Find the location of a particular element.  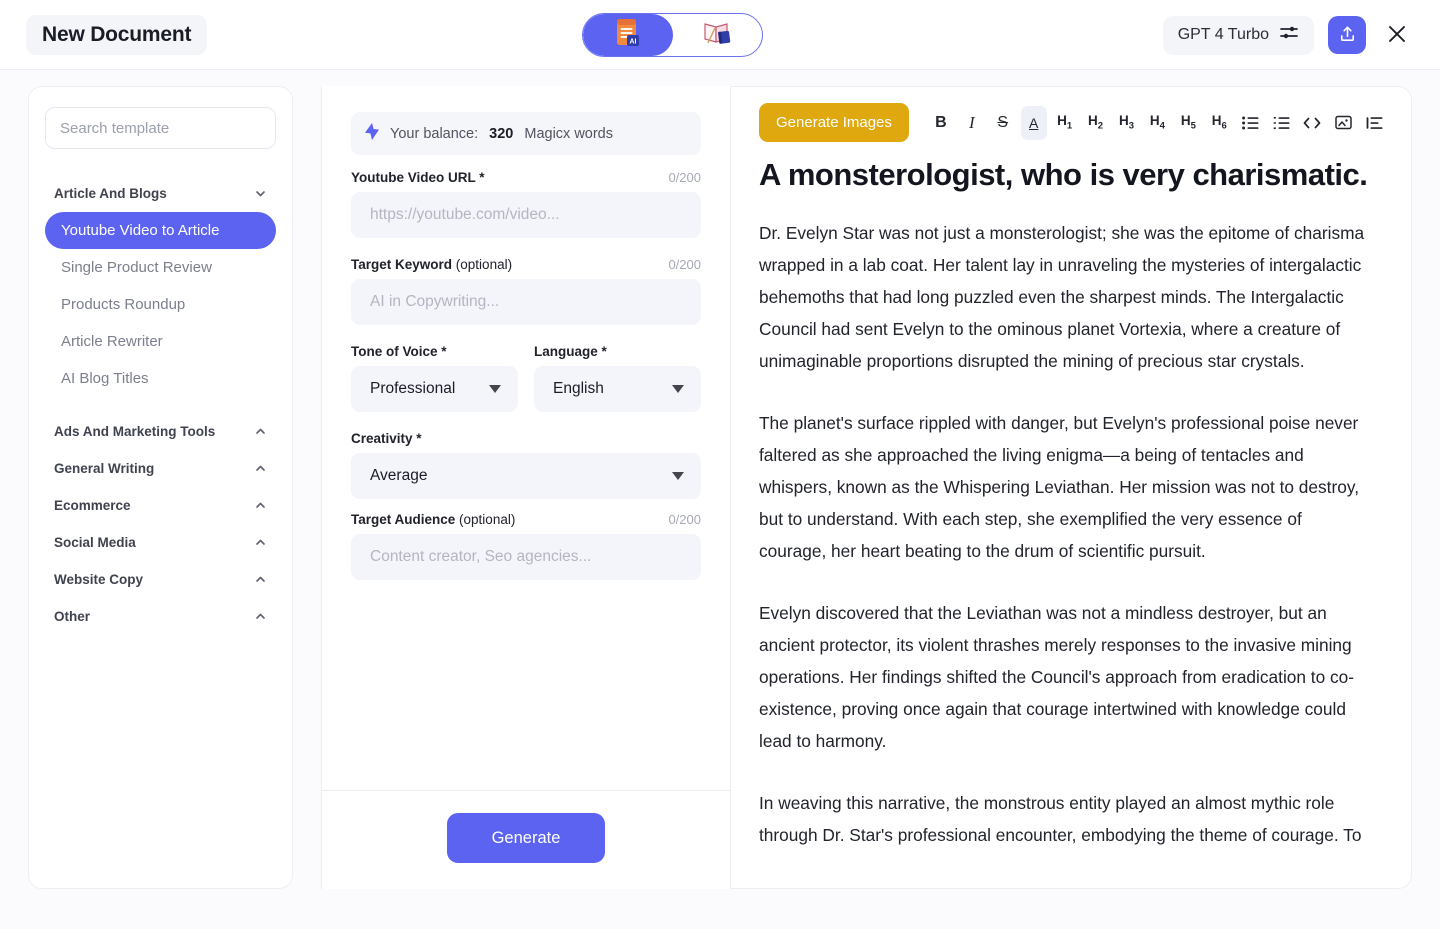

heading-4-icon: H4 is located at coordinates (1157, 123).